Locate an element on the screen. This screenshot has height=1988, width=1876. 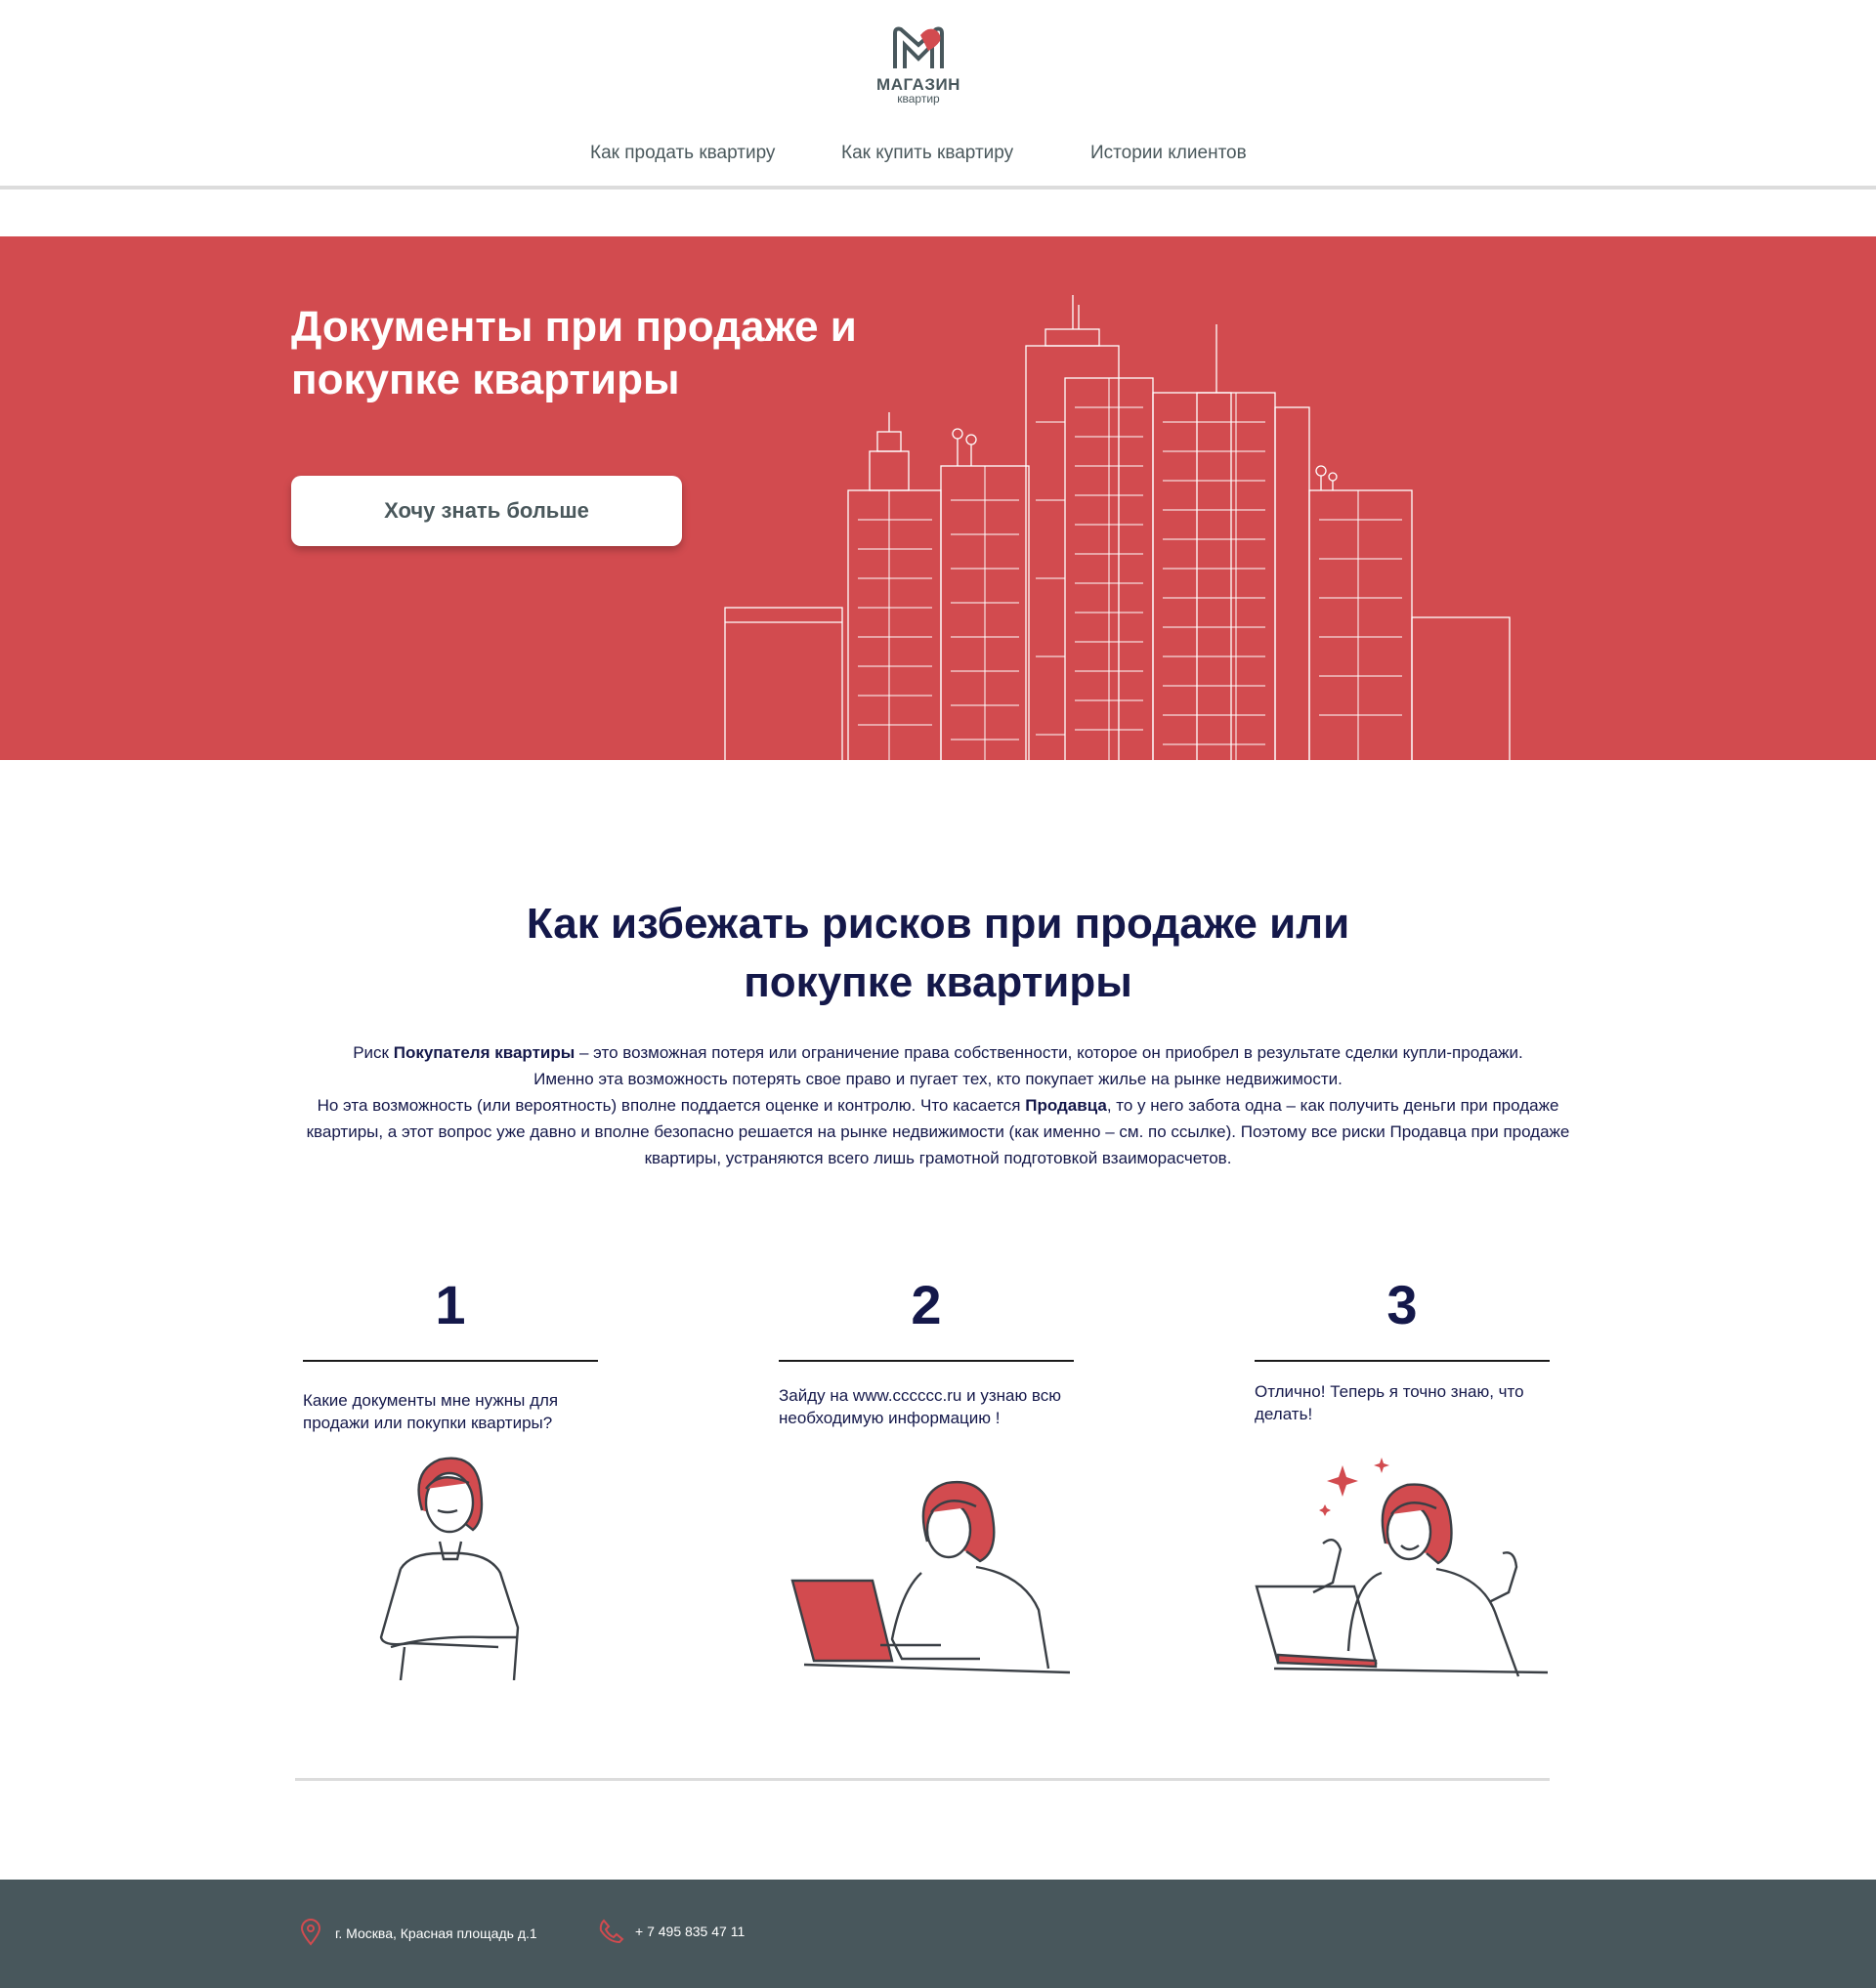
logo-icon is located at coordinates (918, 47).